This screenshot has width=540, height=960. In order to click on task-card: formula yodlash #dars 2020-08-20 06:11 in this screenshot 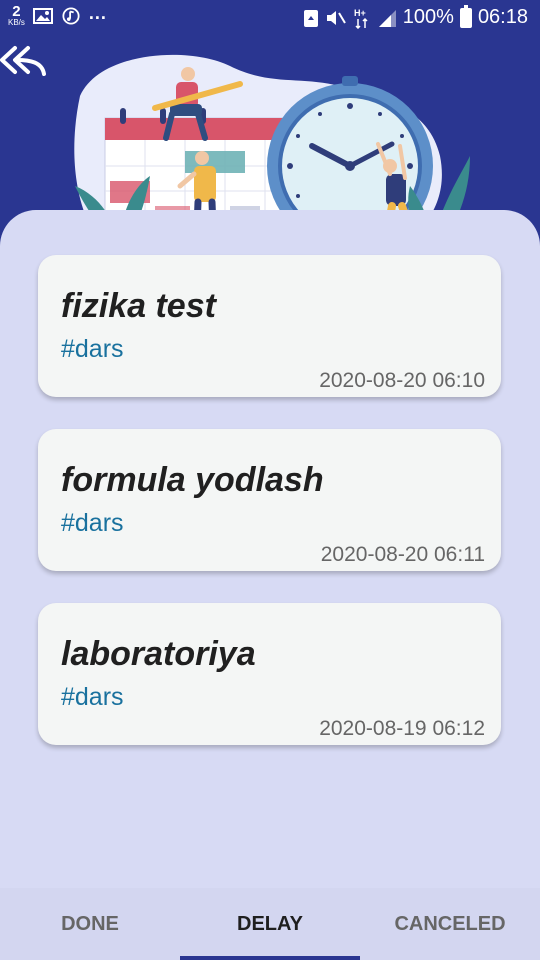, I will do `click(269, 500)`.